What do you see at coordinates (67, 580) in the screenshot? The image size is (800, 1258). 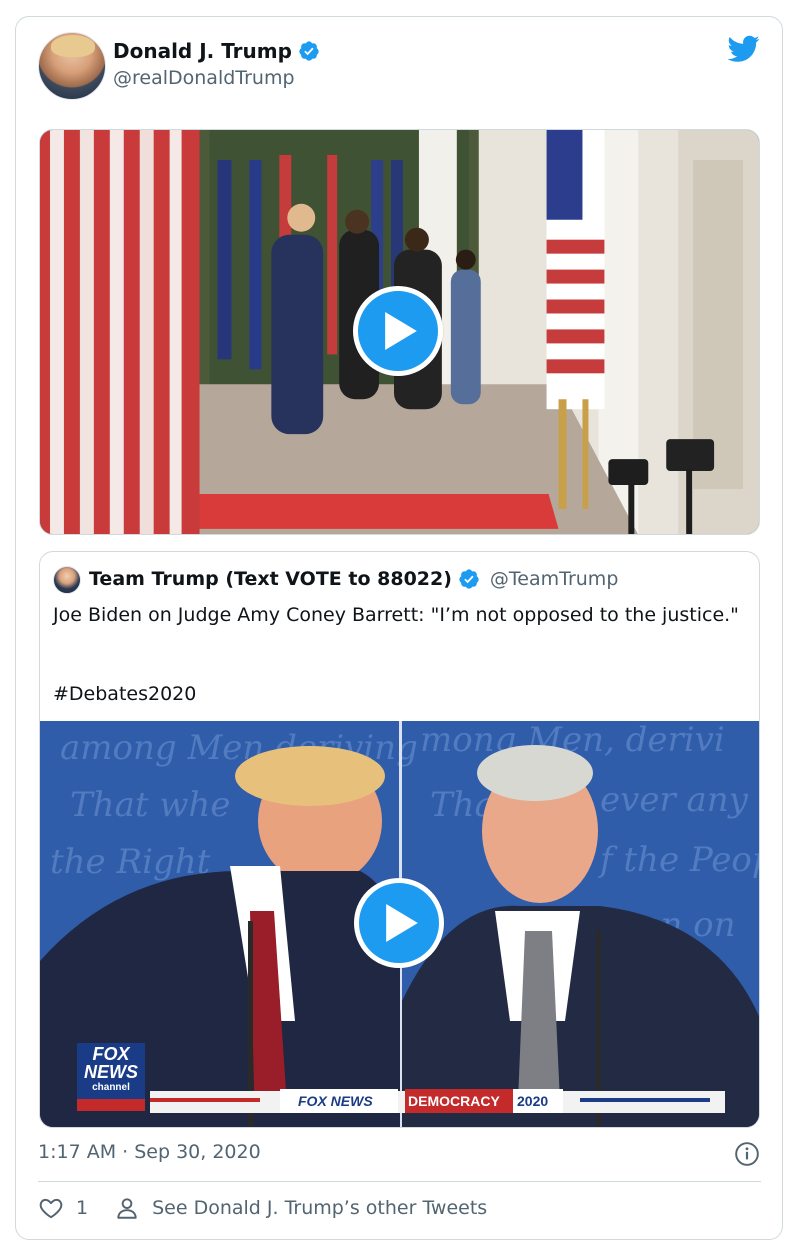 I see `quoted-author-avatar` at bounding box center [67, 580].